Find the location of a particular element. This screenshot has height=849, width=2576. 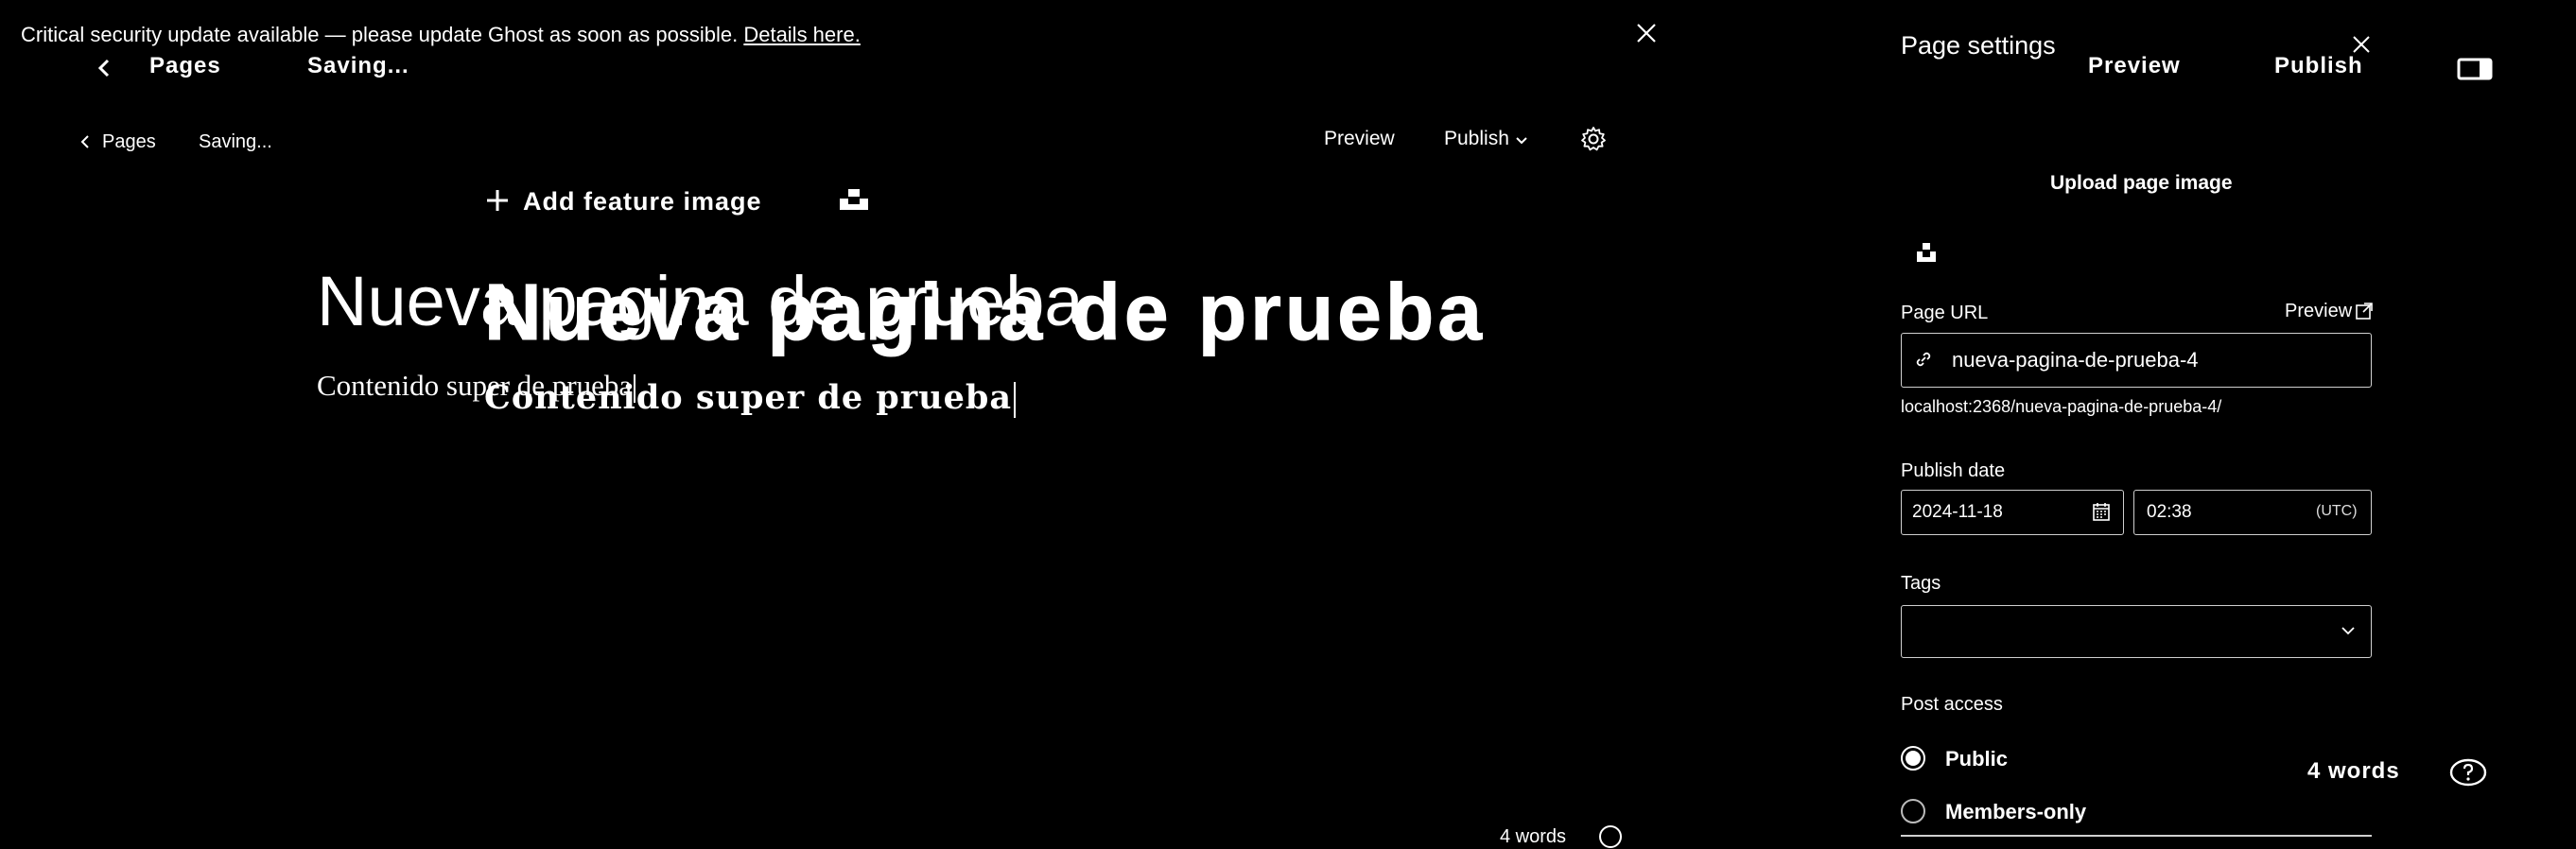

editor-publish-button: Publish is located at coordinates (1476, 139).